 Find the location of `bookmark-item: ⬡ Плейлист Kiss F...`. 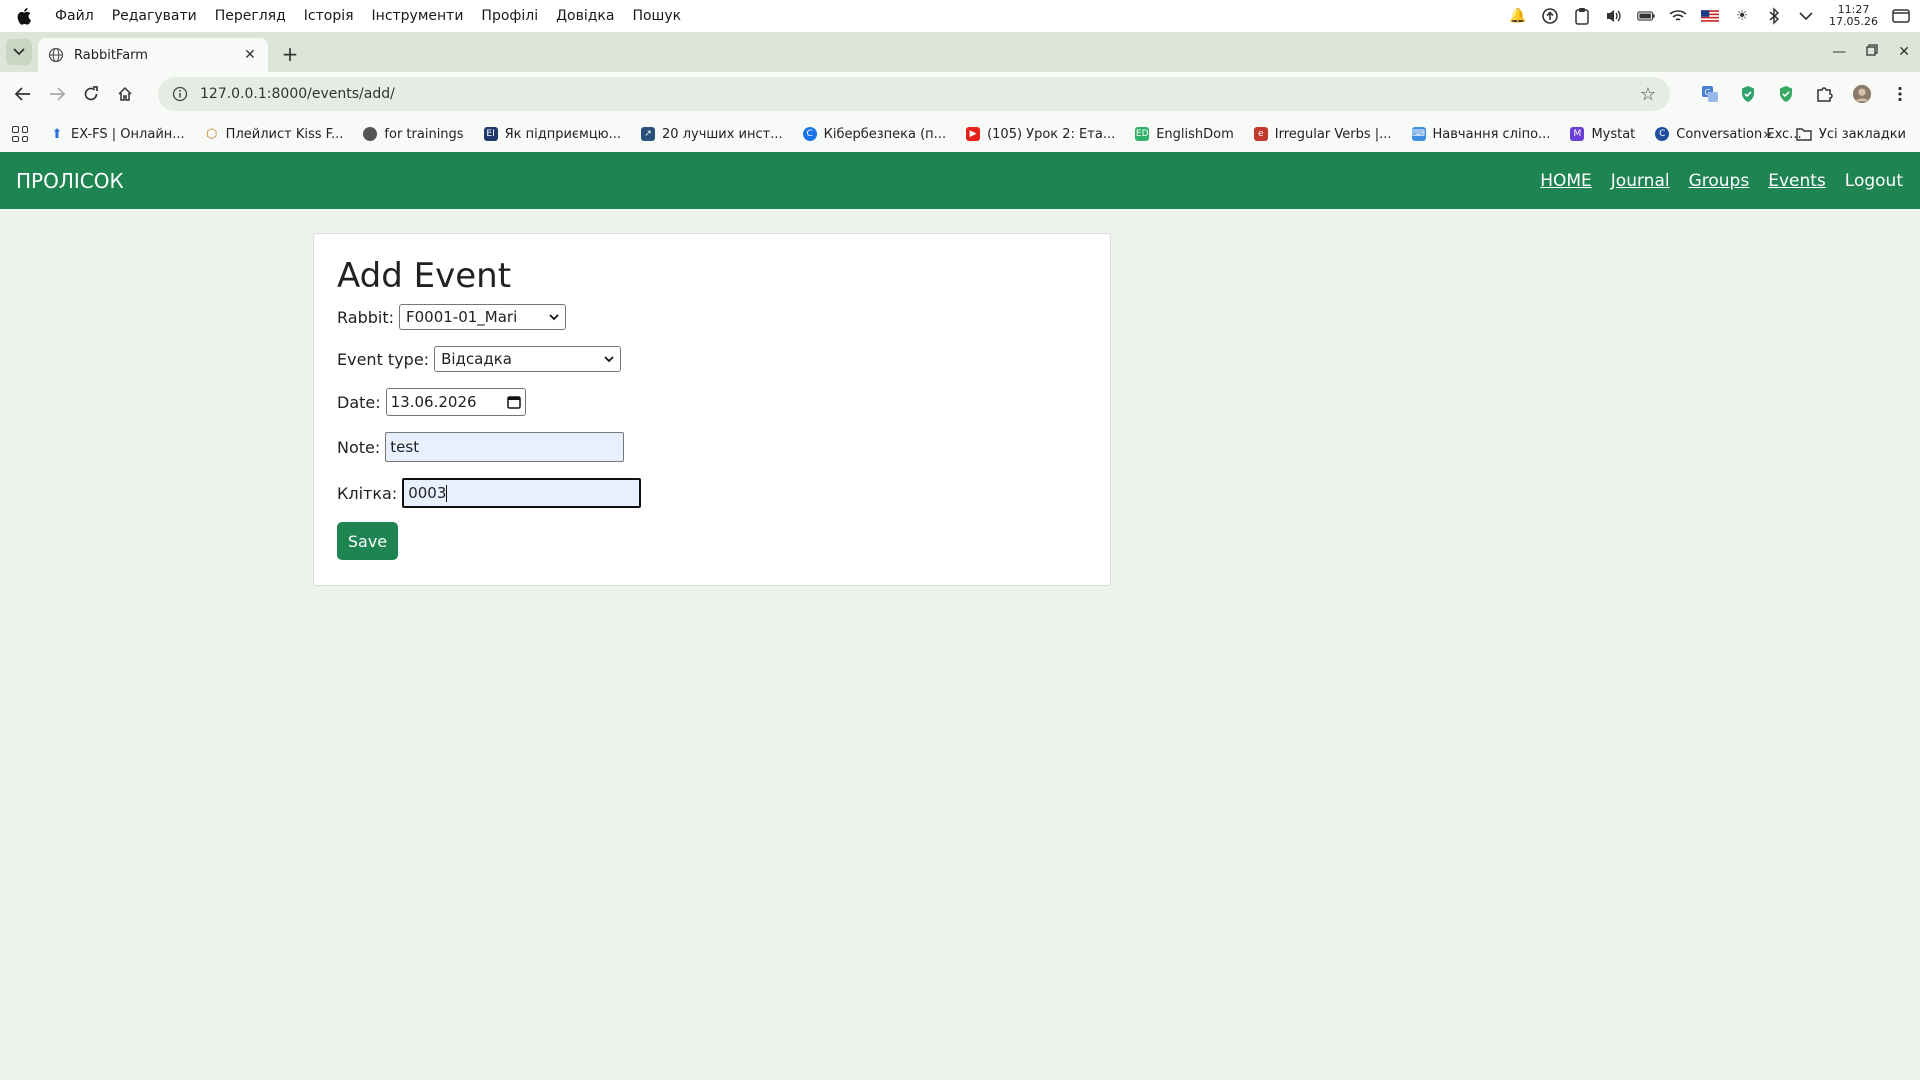

bookmark-item: ⬡ Плейлист Kiss F... is located at coordinates (274, 134).